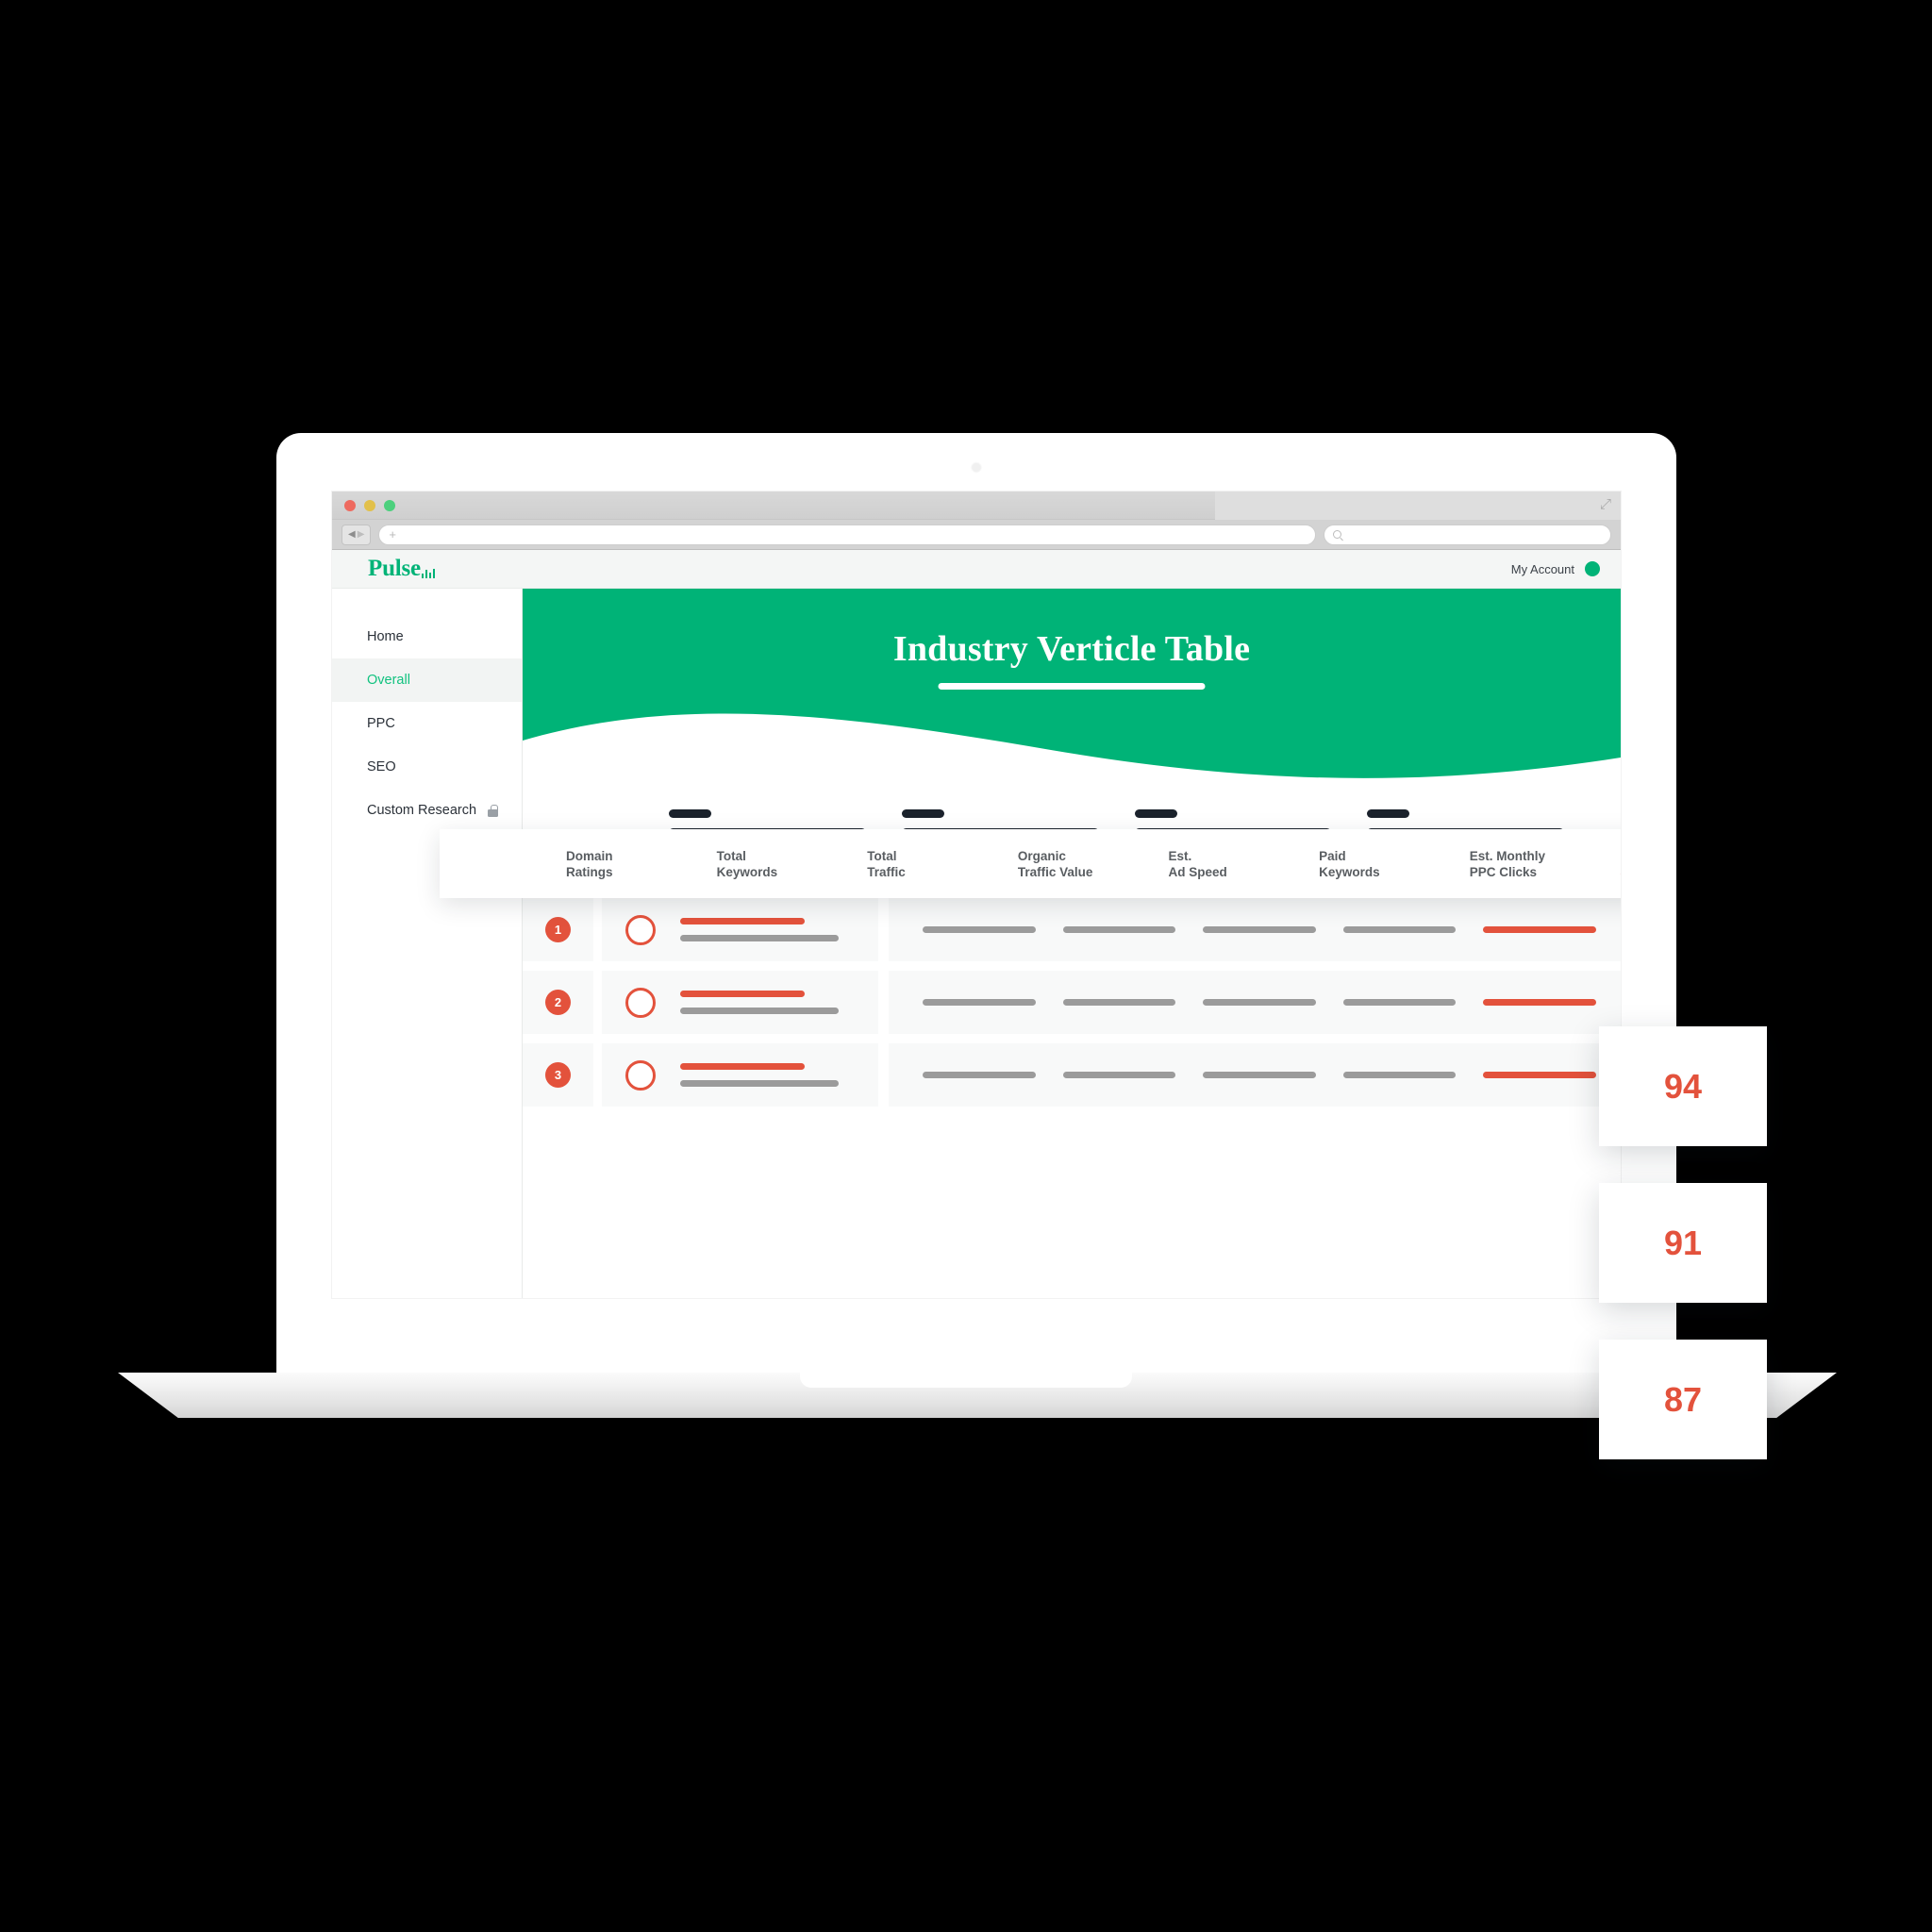 The image size is (1932, 1932). Describe the element at coordinates (390, 506) in the screenshot. I see `maximize-window-button` at that location.